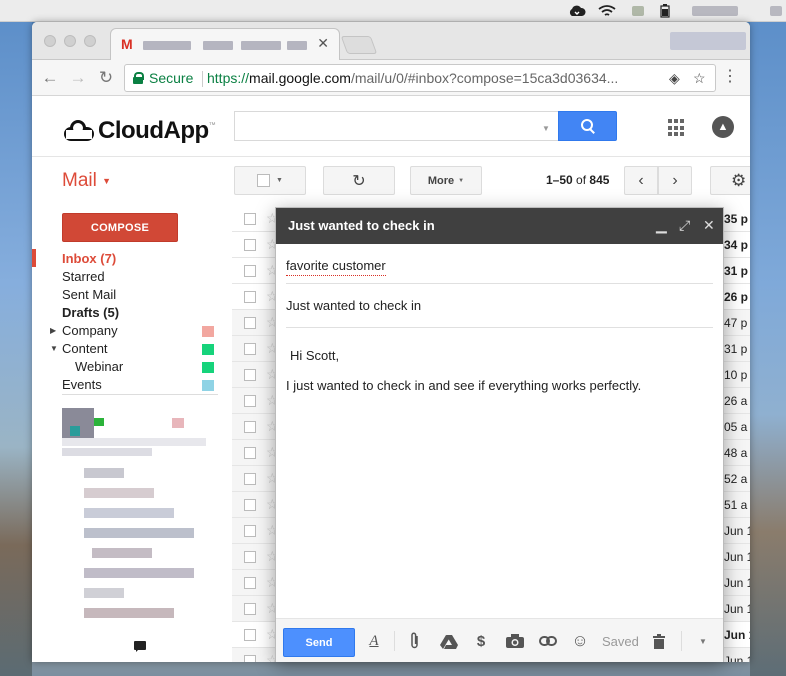  I want to click on minimize-icon: ▁, so click(661, 225).